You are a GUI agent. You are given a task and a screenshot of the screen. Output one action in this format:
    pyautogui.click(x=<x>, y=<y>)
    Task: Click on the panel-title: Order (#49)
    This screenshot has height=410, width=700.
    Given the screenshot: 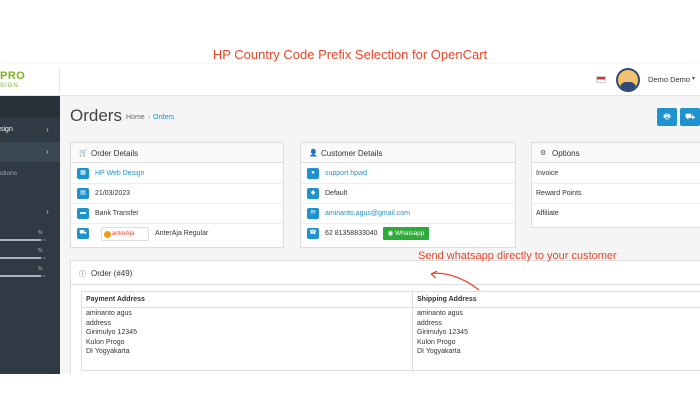 What is the action you would take?
    pyautogui.click(x=112, y=273)
    